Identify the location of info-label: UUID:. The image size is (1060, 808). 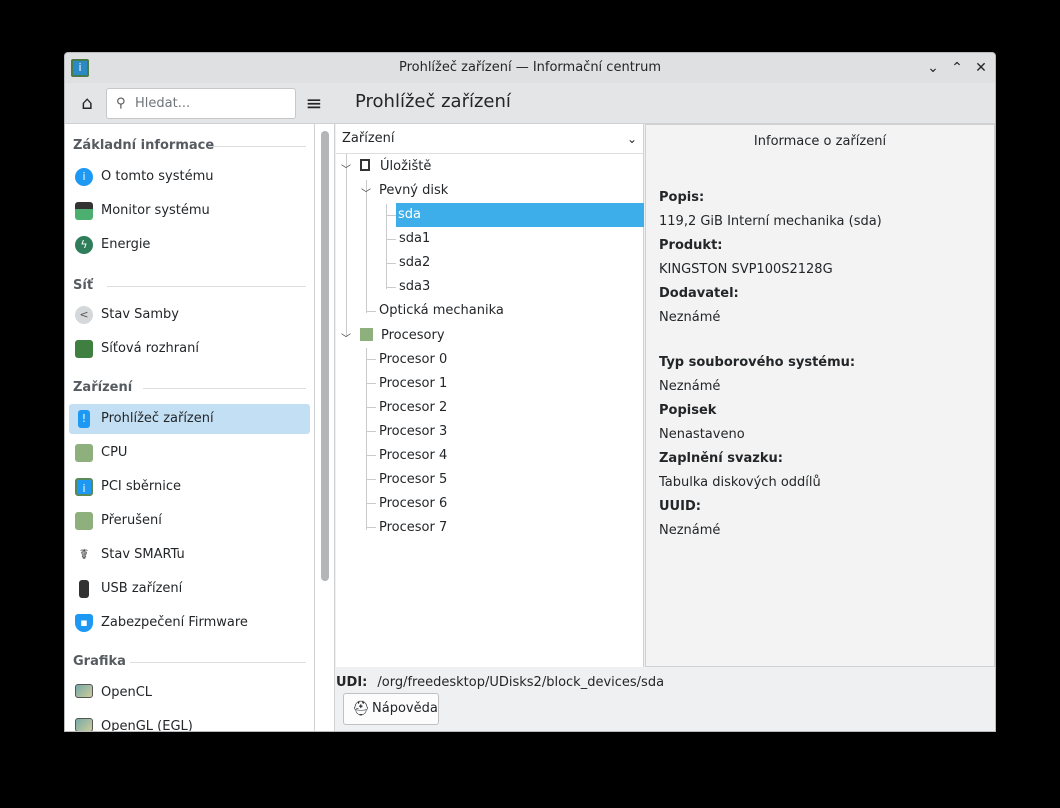
(680, 506).